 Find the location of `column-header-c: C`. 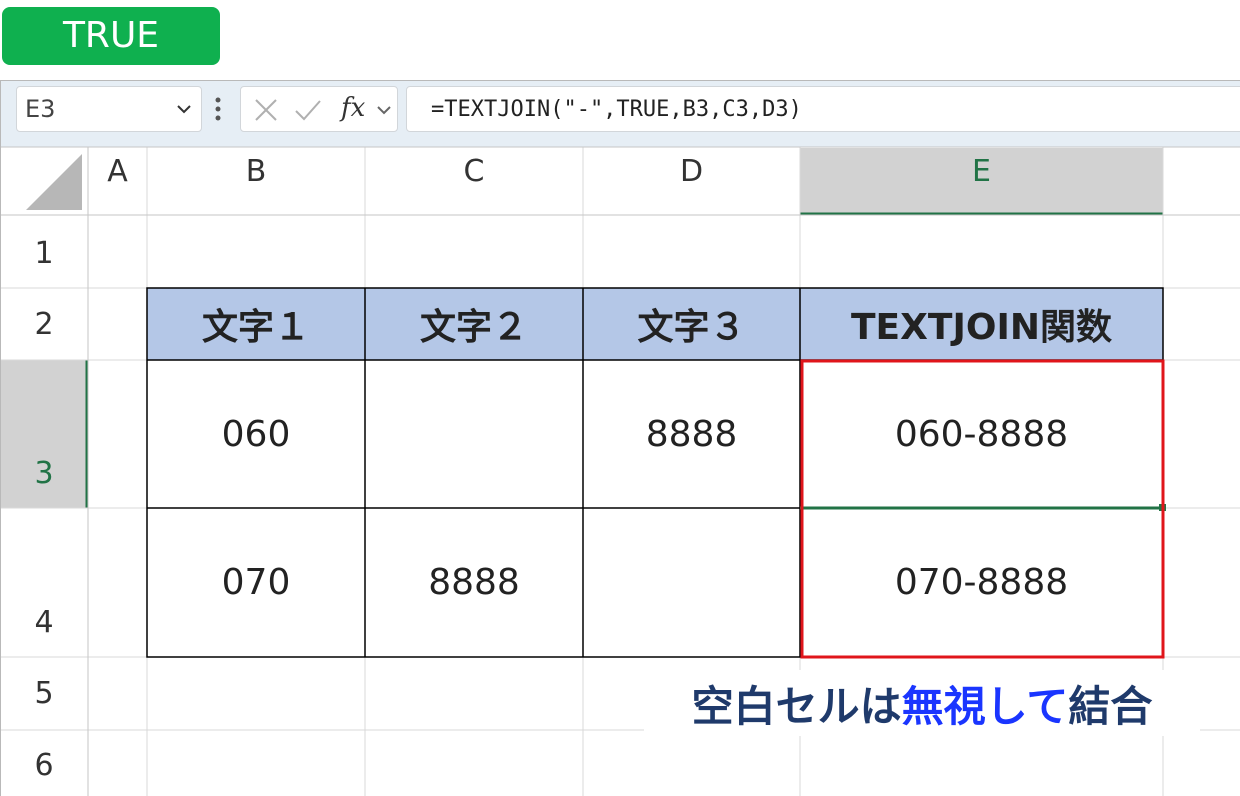

column-header-c: C is located at coordinates (474, 171).